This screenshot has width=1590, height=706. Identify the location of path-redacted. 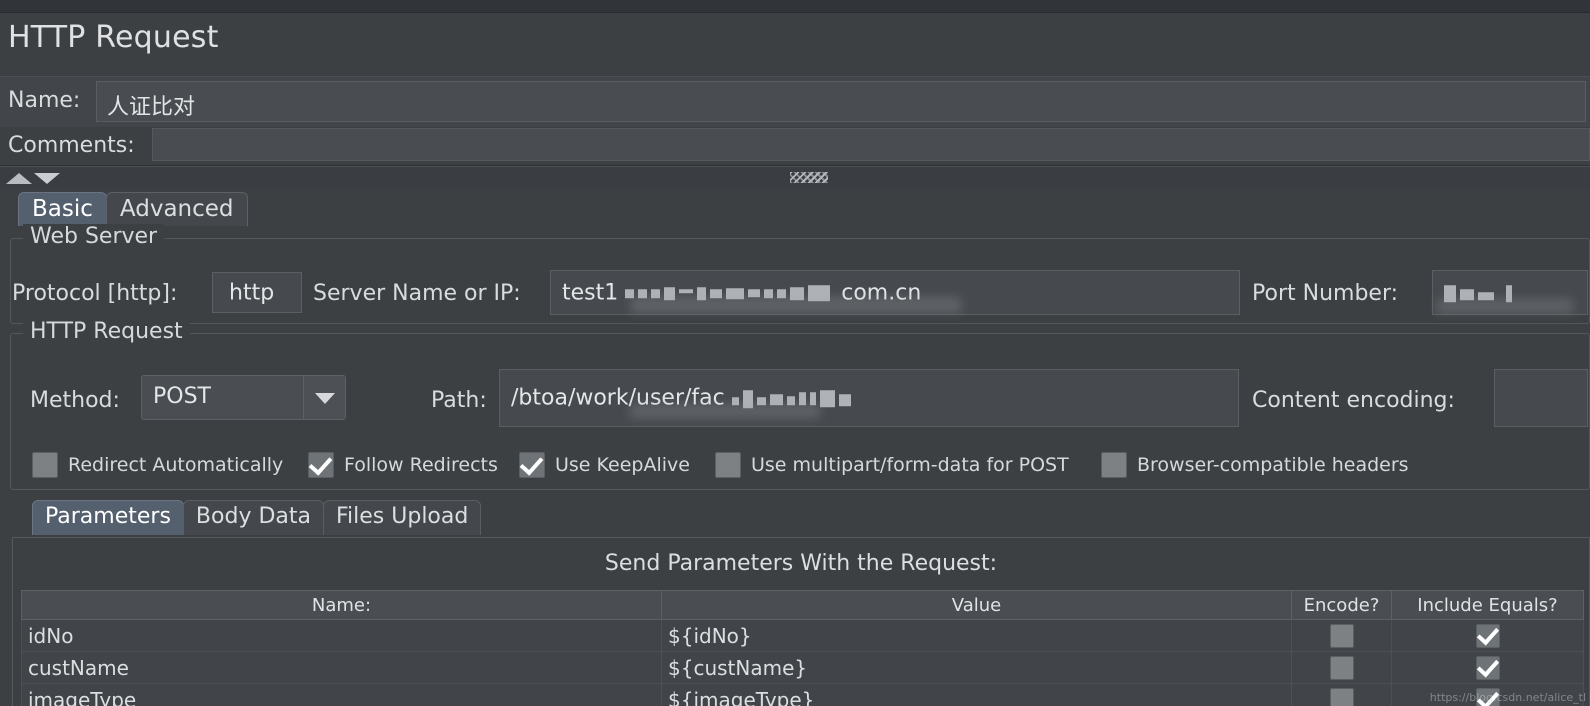
(793, 398).